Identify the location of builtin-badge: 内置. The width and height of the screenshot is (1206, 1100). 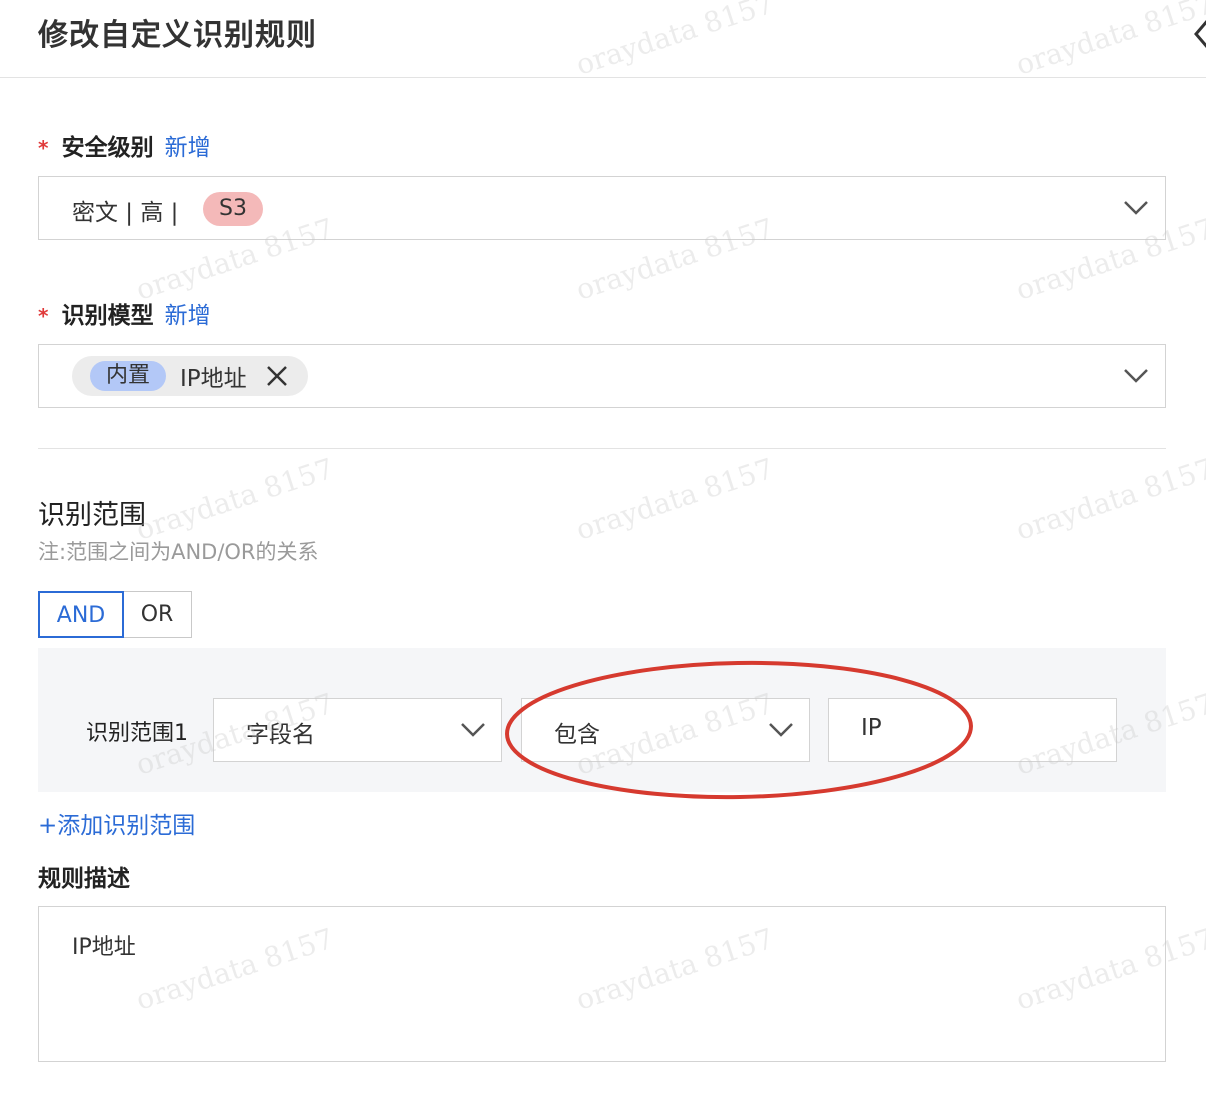
(128, 376).